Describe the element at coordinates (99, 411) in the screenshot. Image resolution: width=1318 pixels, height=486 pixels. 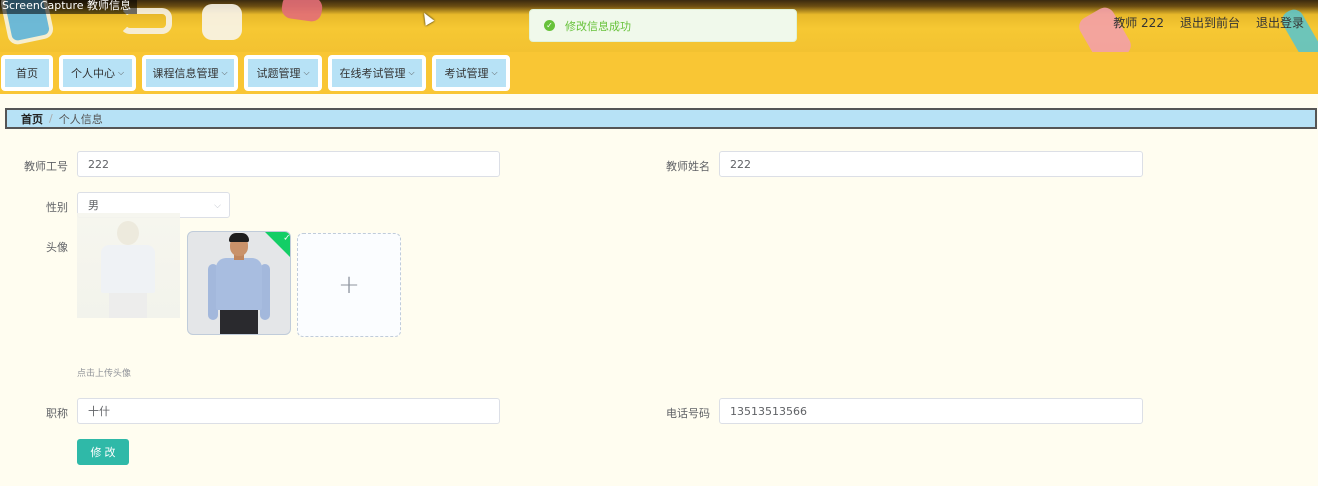
I see `title-value: 十什` at that location.